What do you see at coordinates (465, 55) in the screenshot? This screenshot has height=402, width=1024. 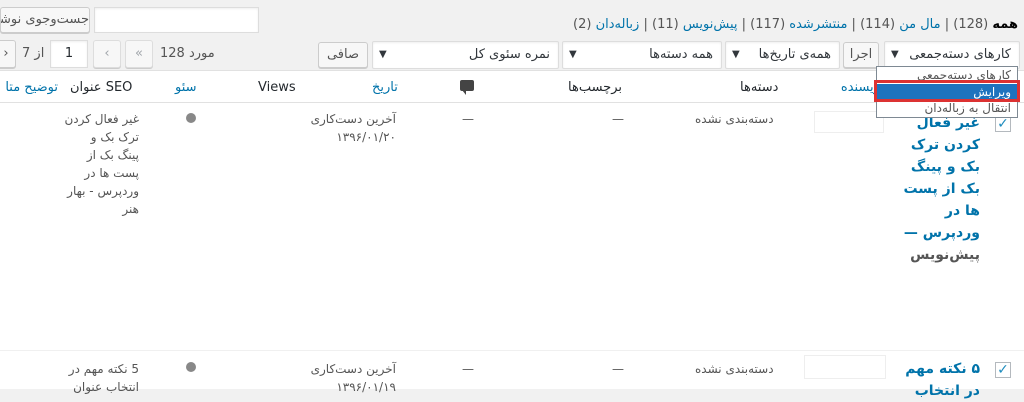 I see `seo-score-select: نمره سئوی کل ▼` at bounding box center [465, 55].